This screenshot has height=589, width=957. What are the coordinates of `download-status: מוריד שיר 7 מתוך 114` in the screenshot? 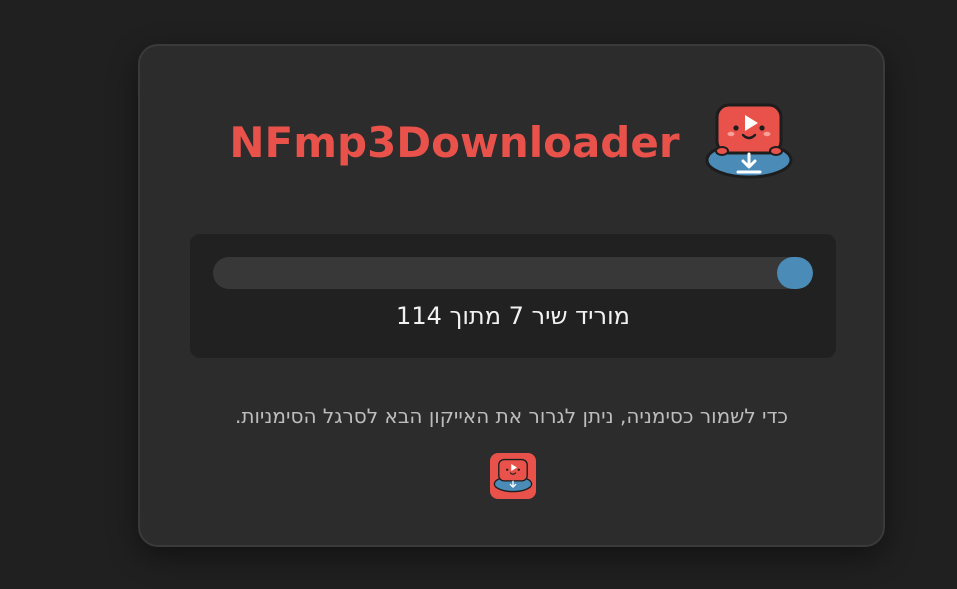 It's located at (513, 316).